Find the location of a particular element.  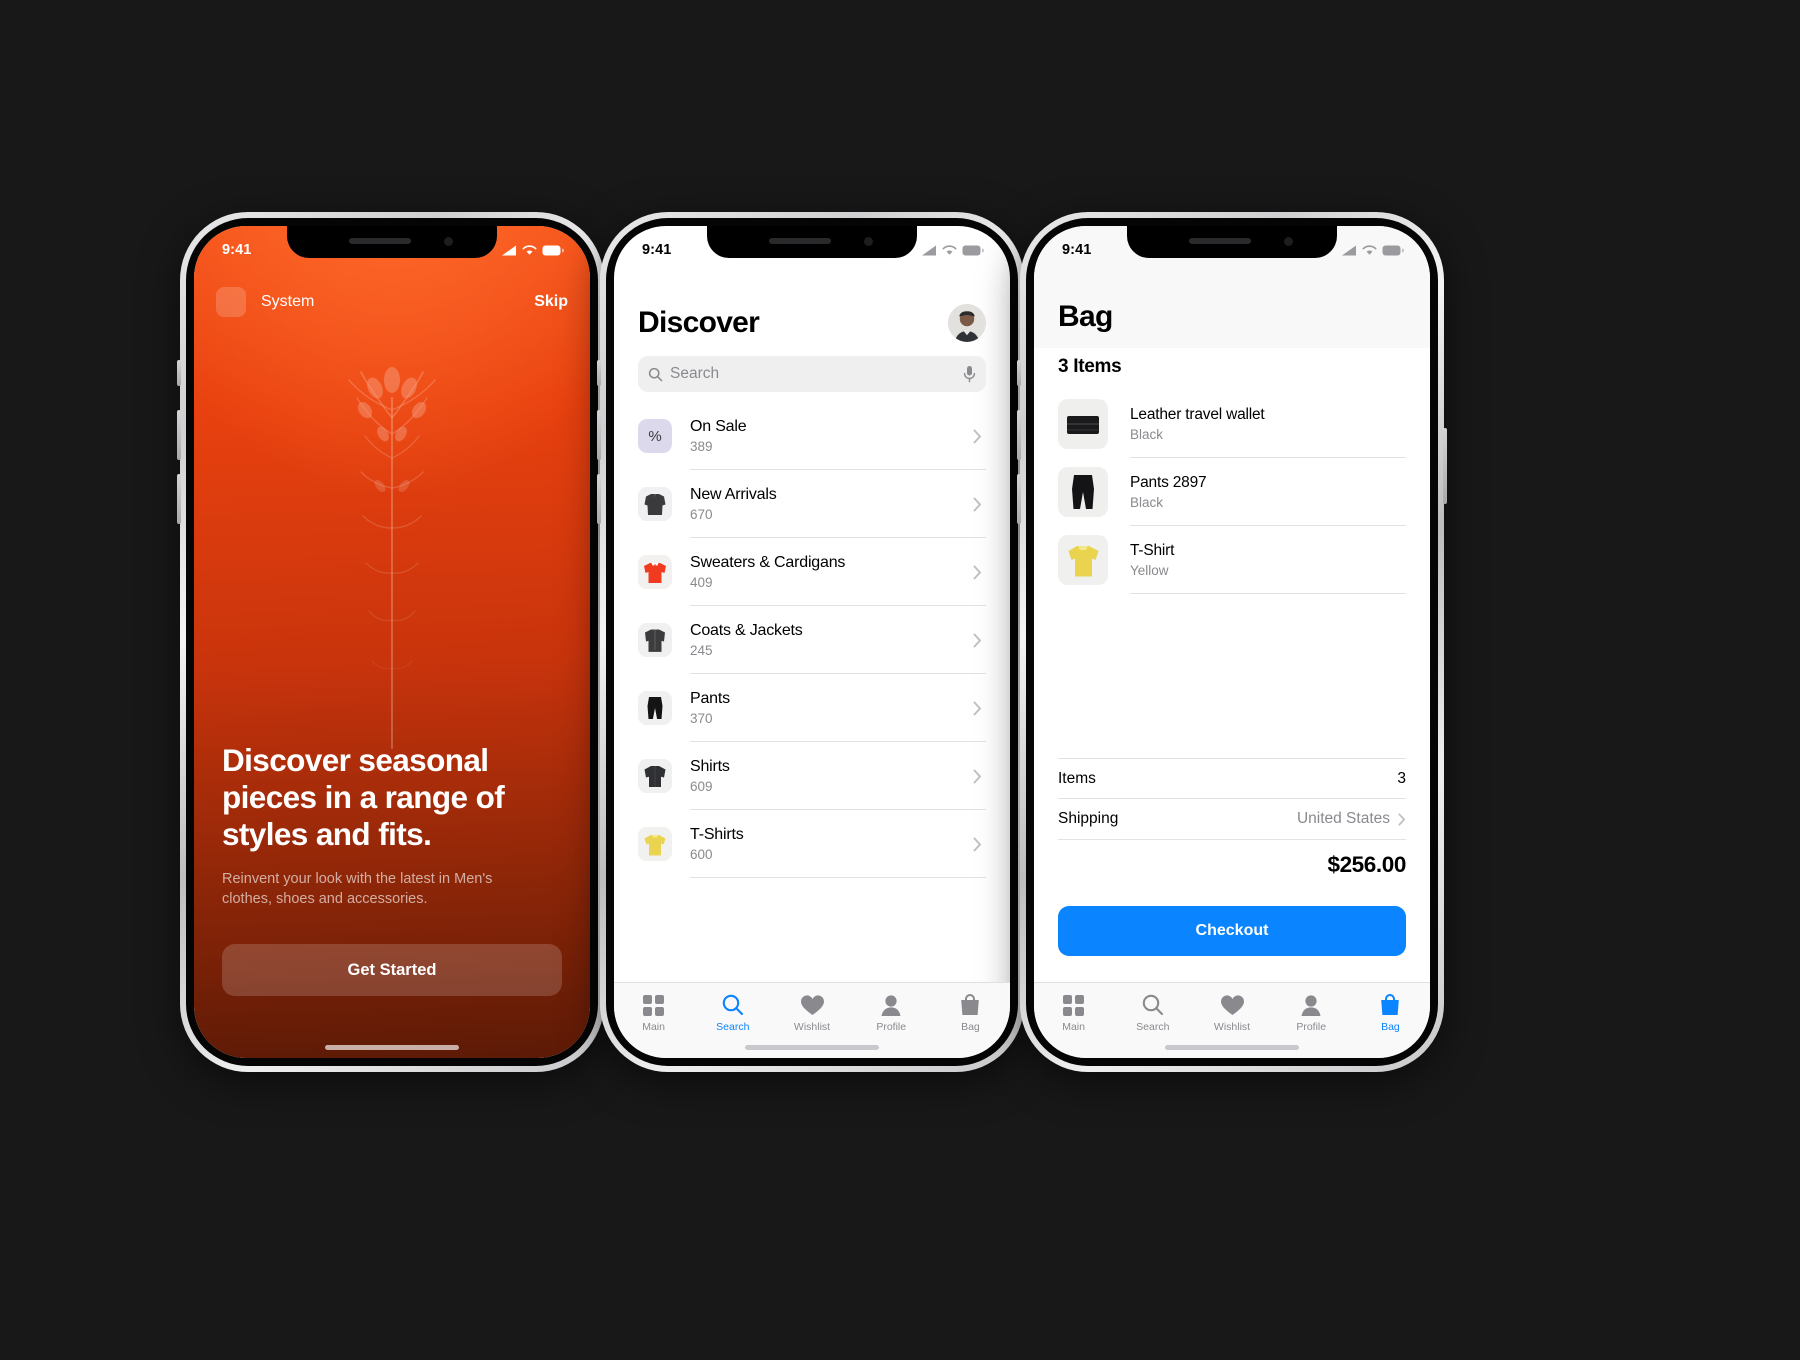

summary-row-shipping: Shipping United States is located at coordinates (1232, 819).